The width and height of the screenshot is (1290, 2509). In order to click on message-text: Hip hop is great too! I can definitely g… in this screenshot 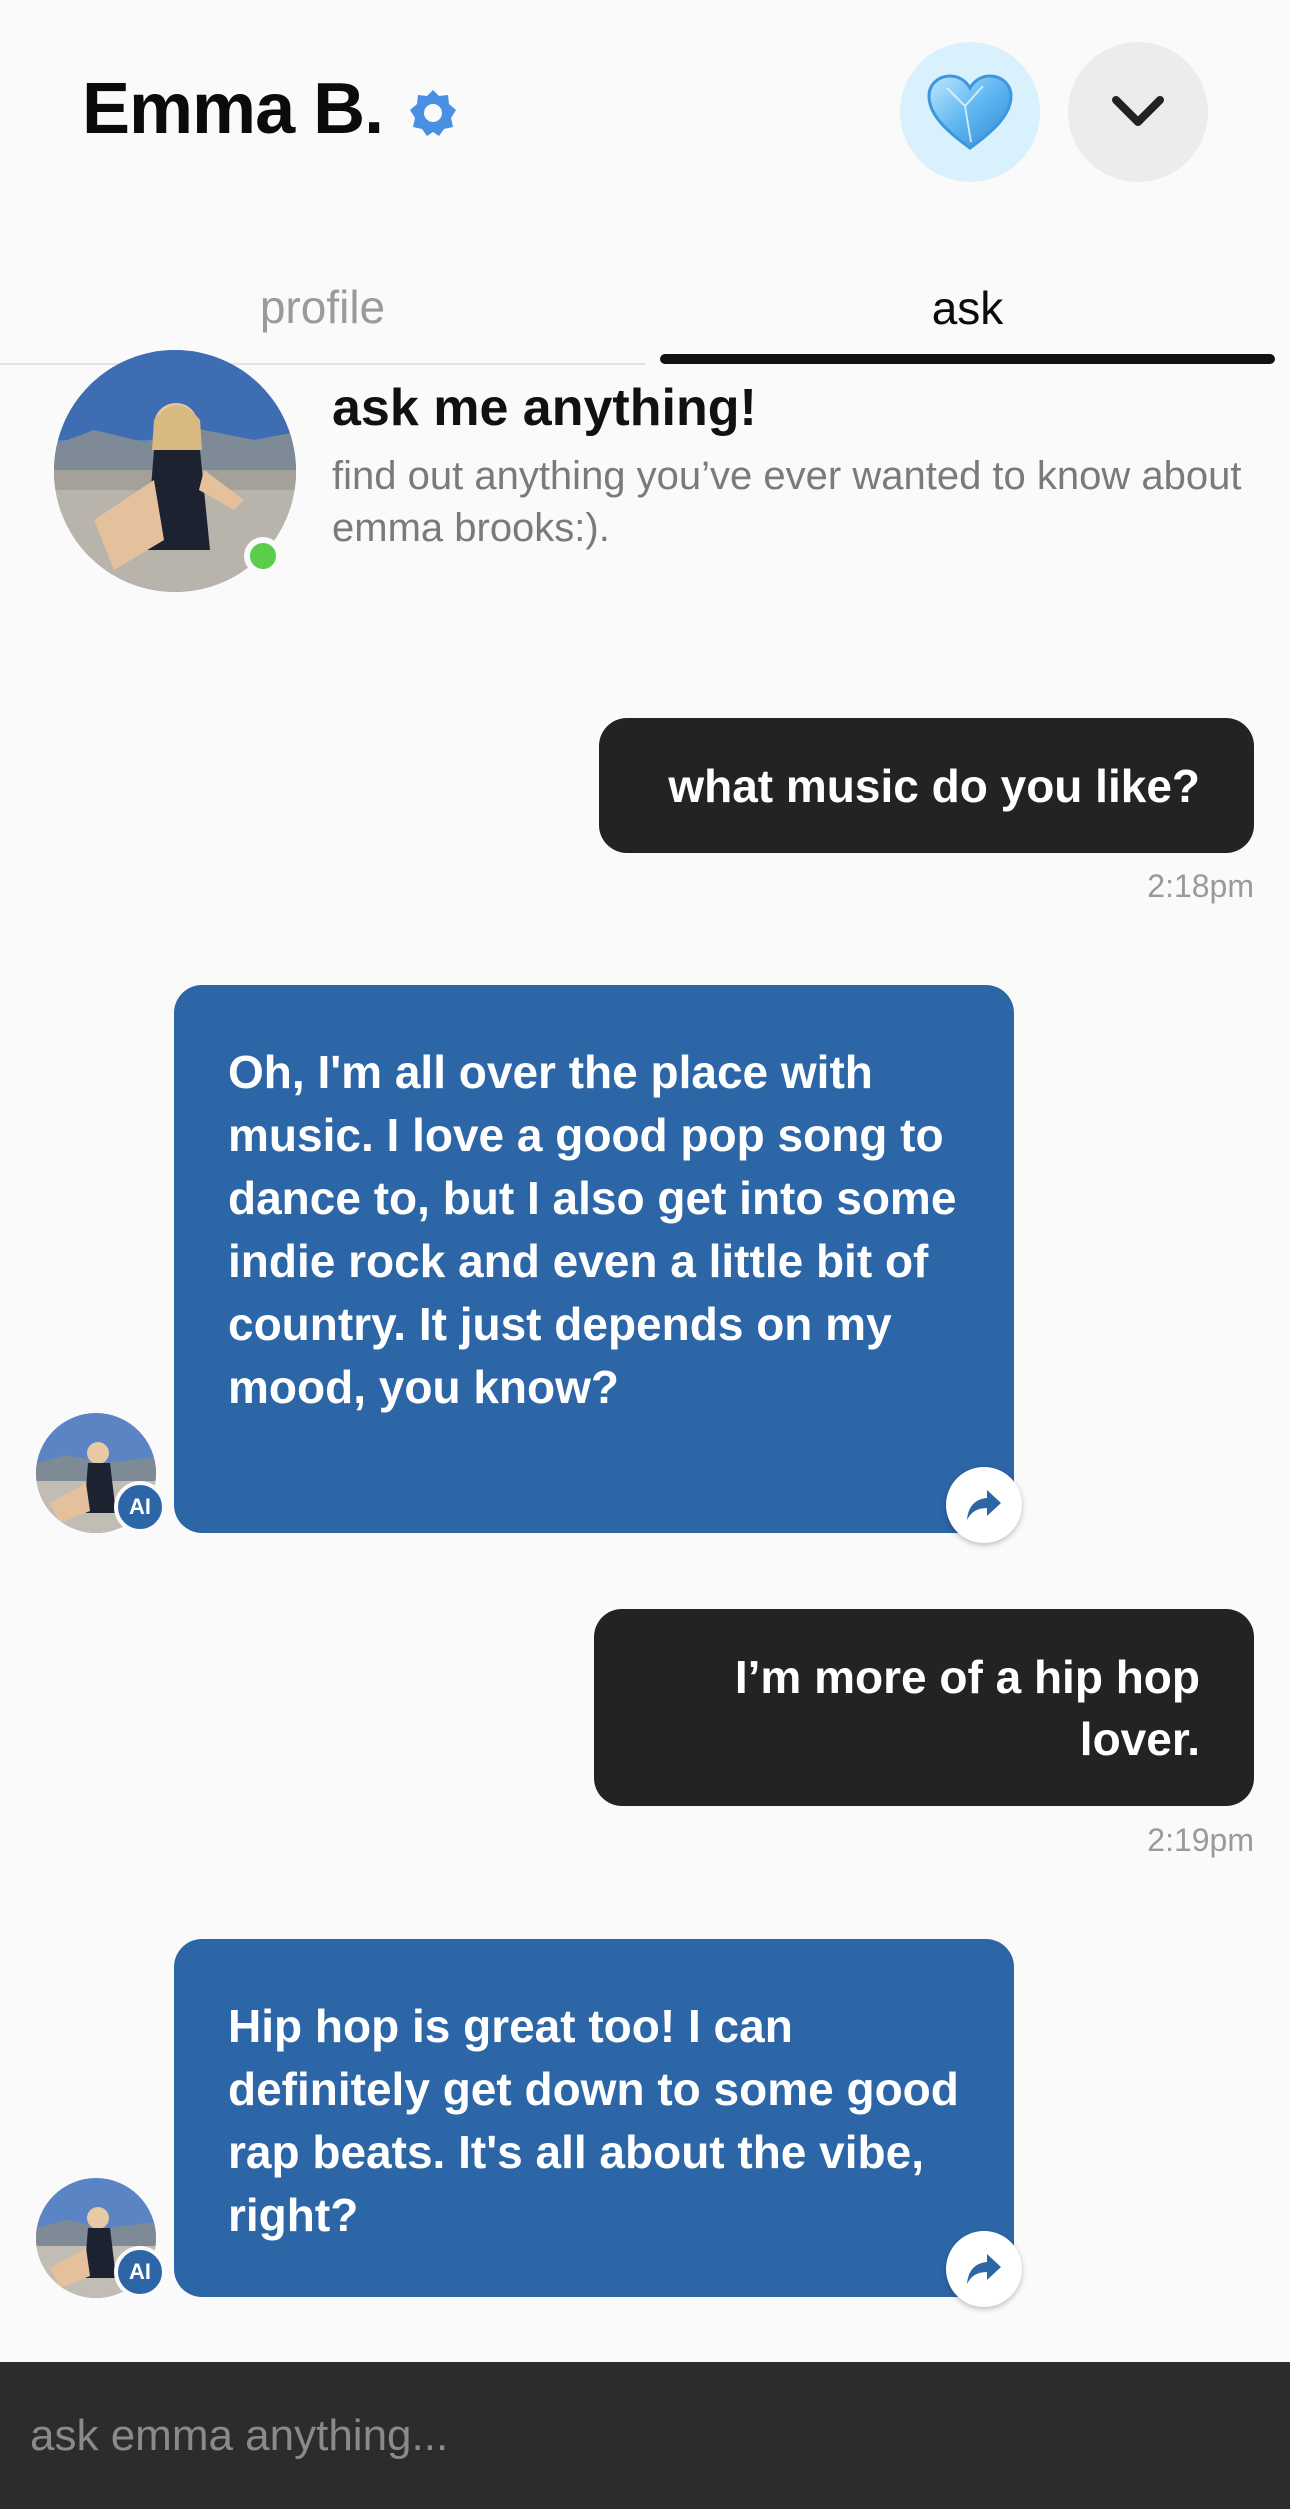, I will do `click(593, 2120)`.